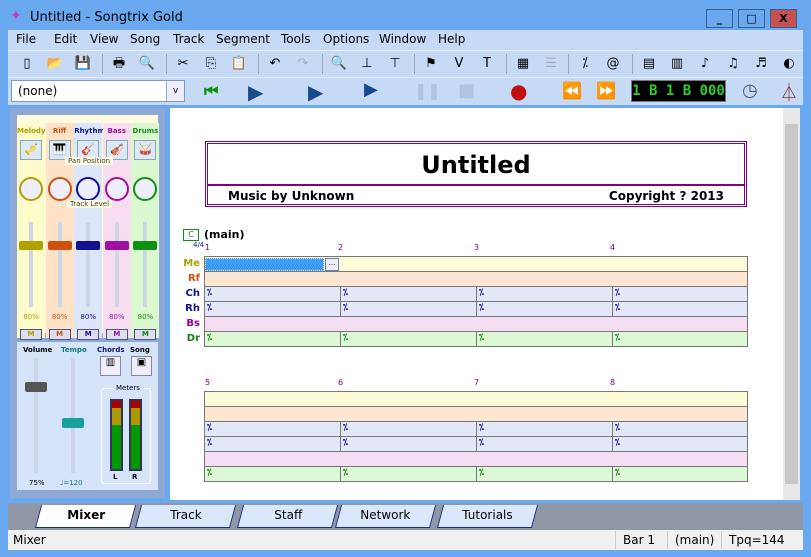  What do you see at coordinates (315, 92) in the screenshot?
I see `play-loop-icon: ▶` at bounding box center [315, 92].